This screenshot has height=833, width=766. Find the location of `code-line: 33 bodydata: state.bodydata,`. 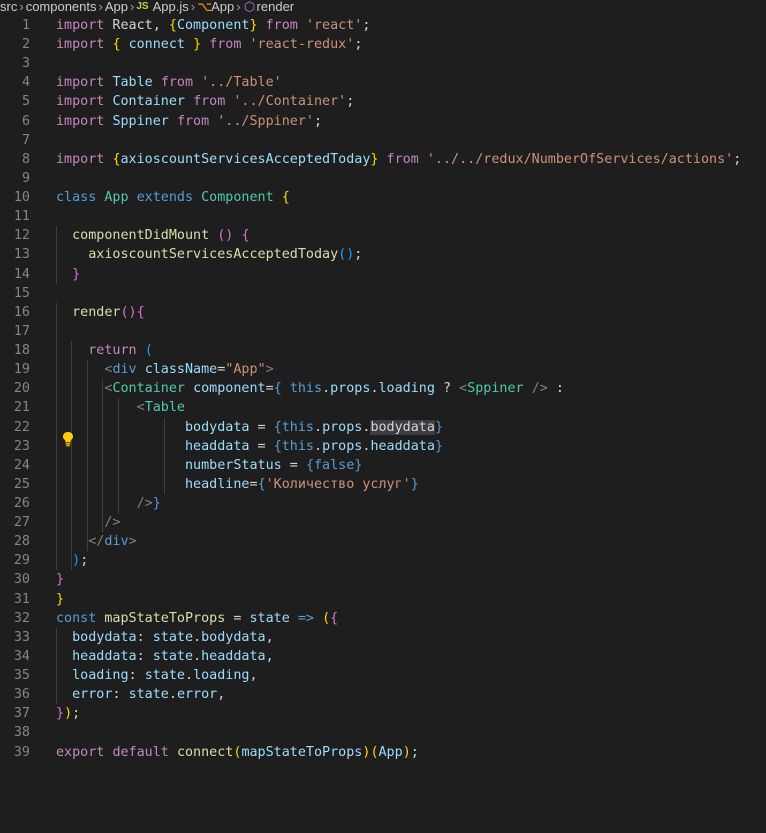

code-line: 33 bodydata: state.bodydata, is located at coordinates (383, 637).